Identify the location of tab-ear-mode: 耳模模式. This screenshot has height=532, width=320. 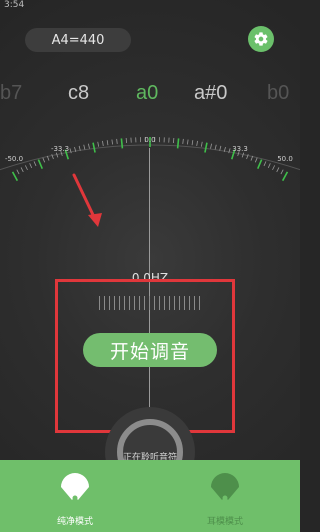
(225, 496).